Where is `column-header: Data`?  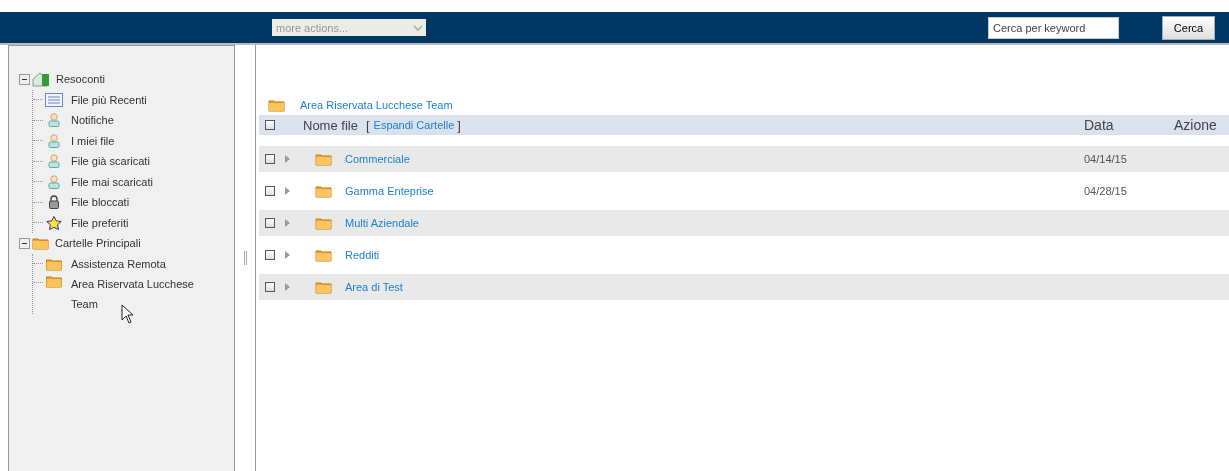
column-header: Data is located at coordinates (1099, 125).